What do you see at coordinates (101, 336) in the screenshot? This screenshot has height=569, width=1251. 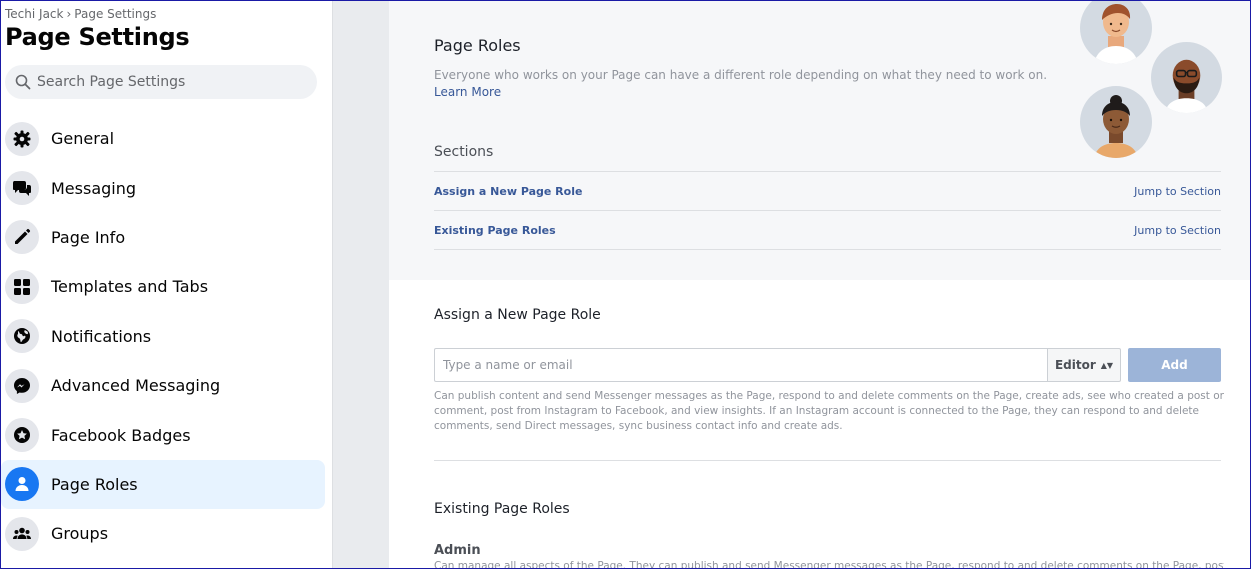 I see `sidebar-item-label: Notifications` at bounding box center [101, 336].